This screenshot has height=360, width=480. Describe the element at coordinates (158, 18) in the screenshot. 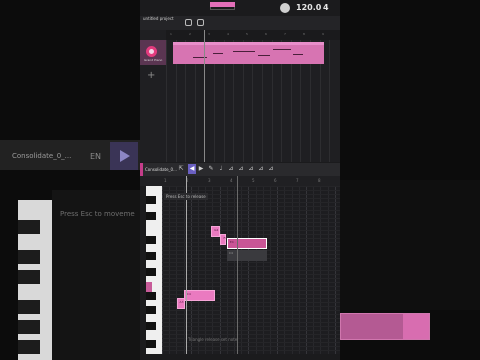

I see `project-title: untitled project` at that location.